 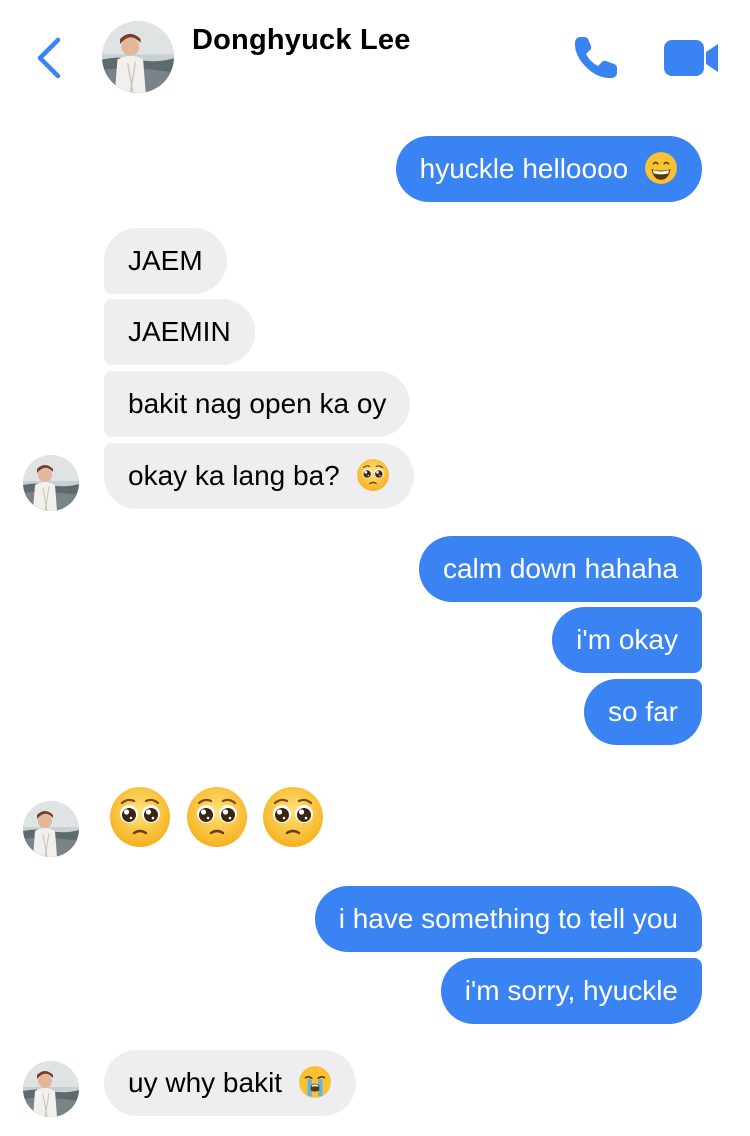 I want to click on message-text: JAEM, so click(x=165, y=260).